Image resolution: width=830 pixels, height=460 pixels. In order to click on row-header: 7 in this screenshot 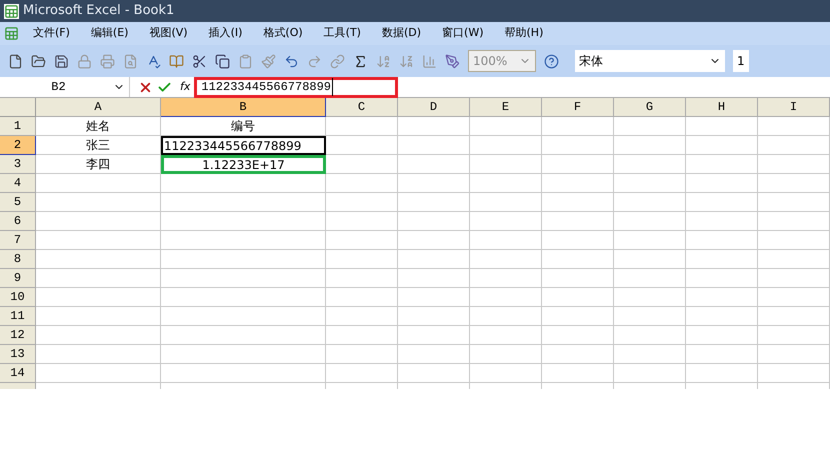, I will do `click(18, 240)`.